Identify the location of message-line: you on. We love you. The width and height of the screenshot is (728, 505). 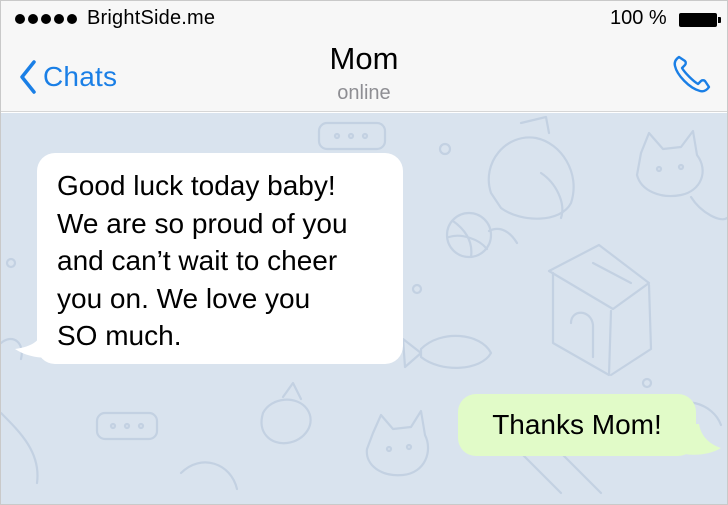
(184, 298).